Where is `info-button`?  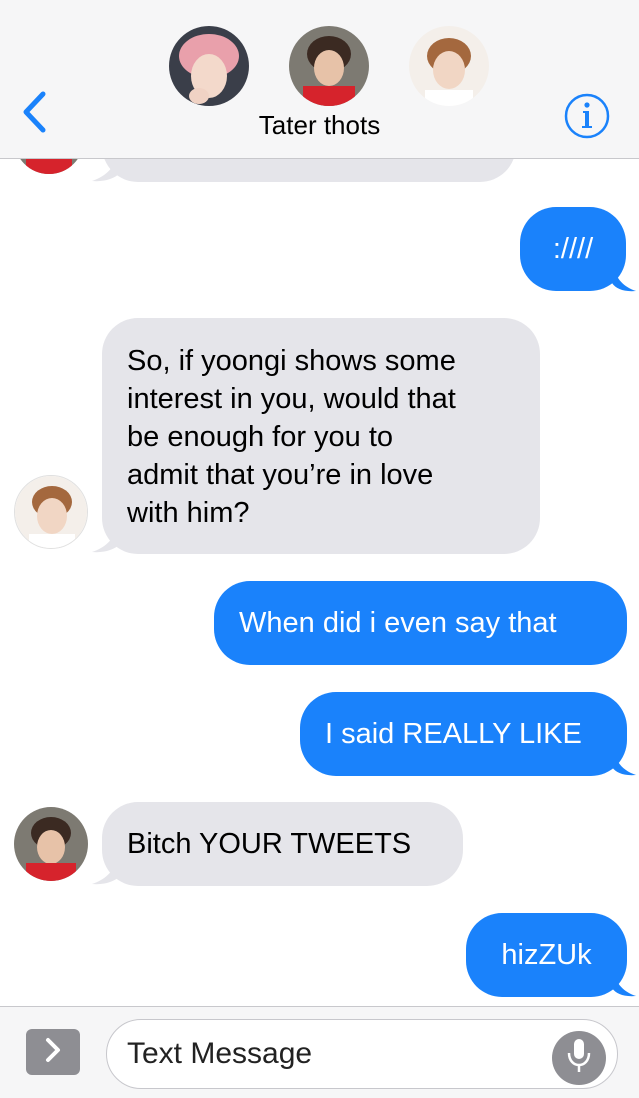 info-button is located at coordinates (587, 116).